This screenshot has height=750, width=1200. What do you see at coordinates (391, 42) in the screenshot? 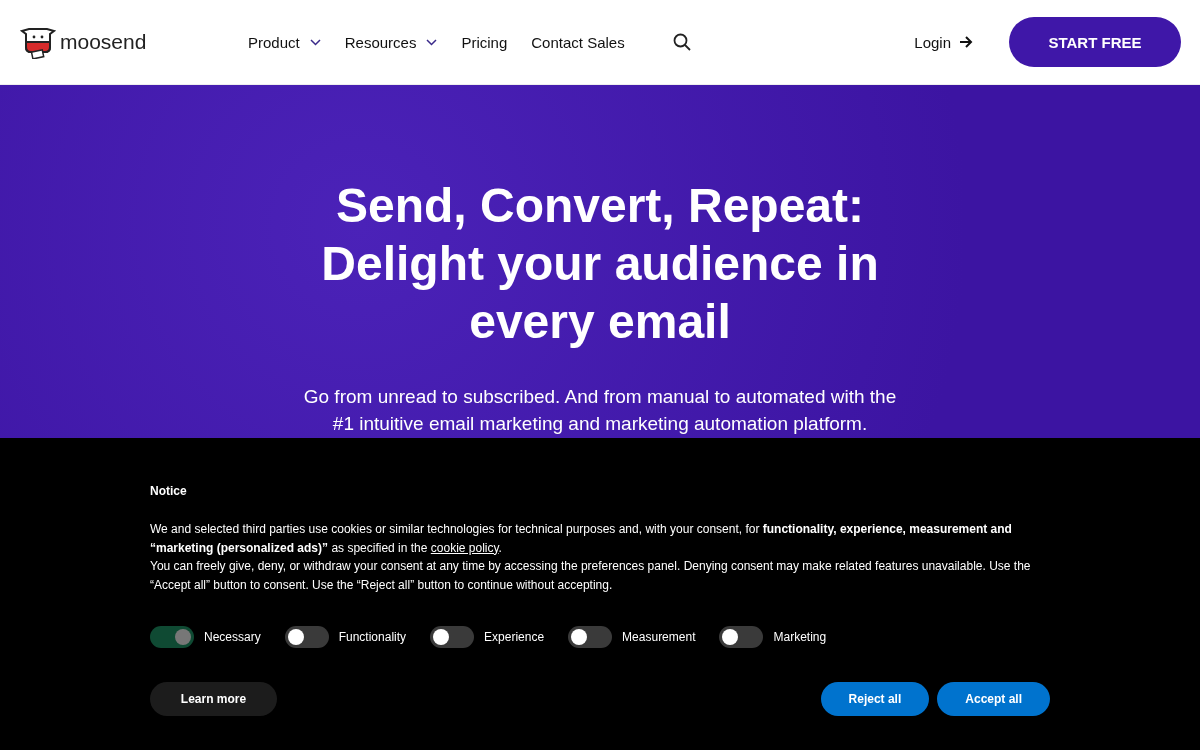
I see `nav-link: Resources` at bounding box center [391, 42].